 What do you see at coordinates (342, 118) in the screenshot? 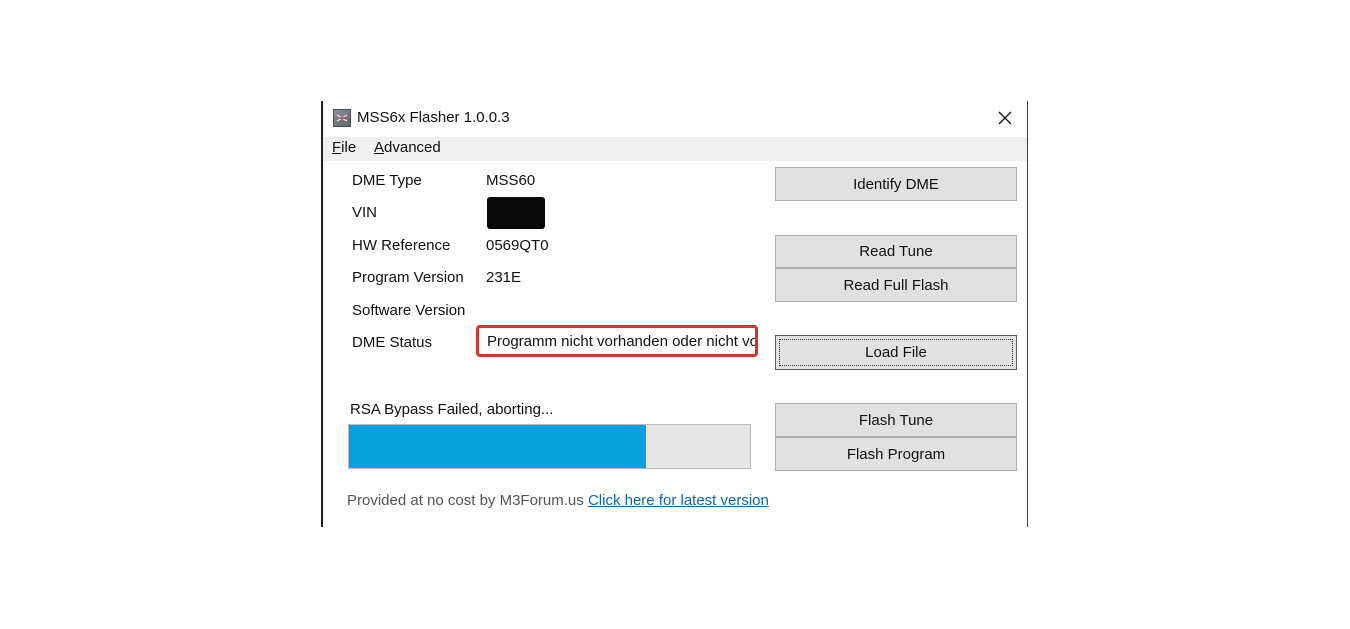
I see `app-icon` at bounding box center [342, 118].